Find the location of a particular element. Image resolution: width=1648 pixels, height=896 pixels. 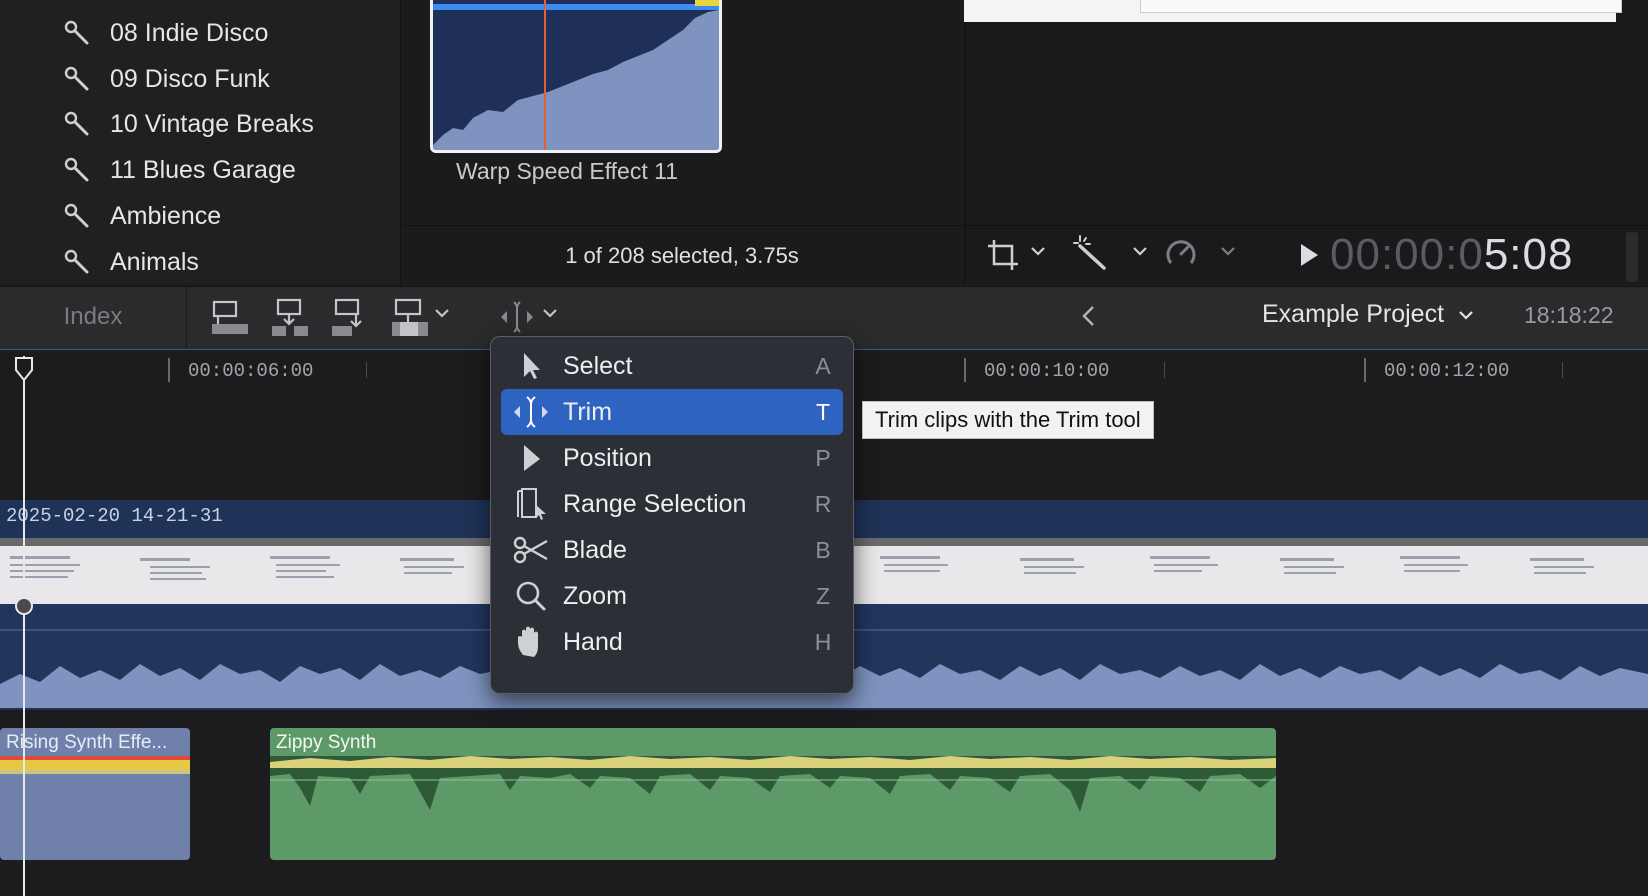

menu-item-label: Hand is located at coordinates (593, 641).